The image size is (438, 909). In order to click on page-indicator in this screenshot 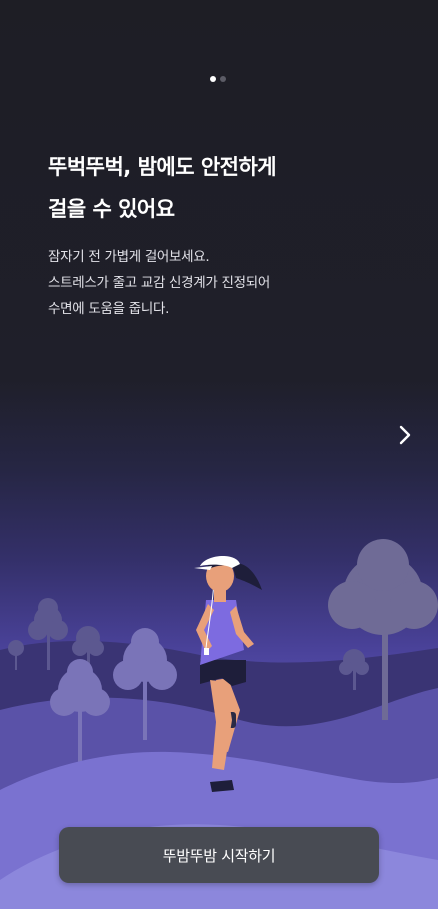, I will do `click(218, 79)`.